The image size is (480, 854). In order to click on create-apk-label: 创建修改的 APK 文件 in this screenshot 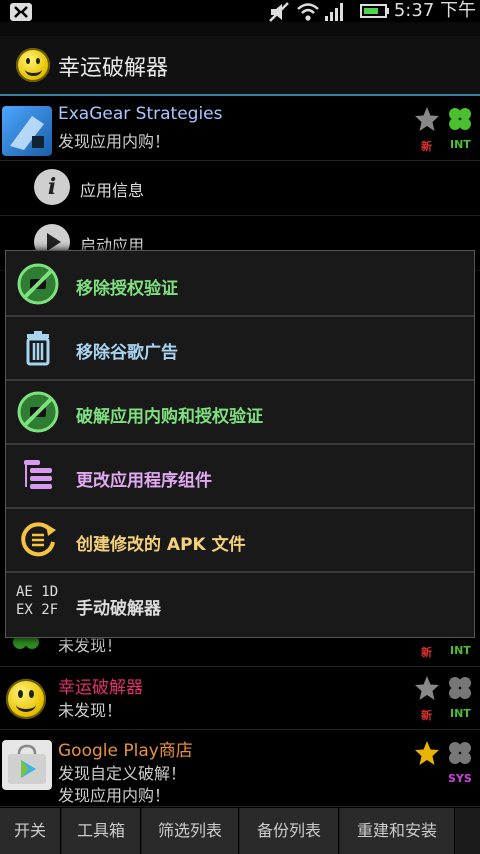, I will do `click(161, 545)`.